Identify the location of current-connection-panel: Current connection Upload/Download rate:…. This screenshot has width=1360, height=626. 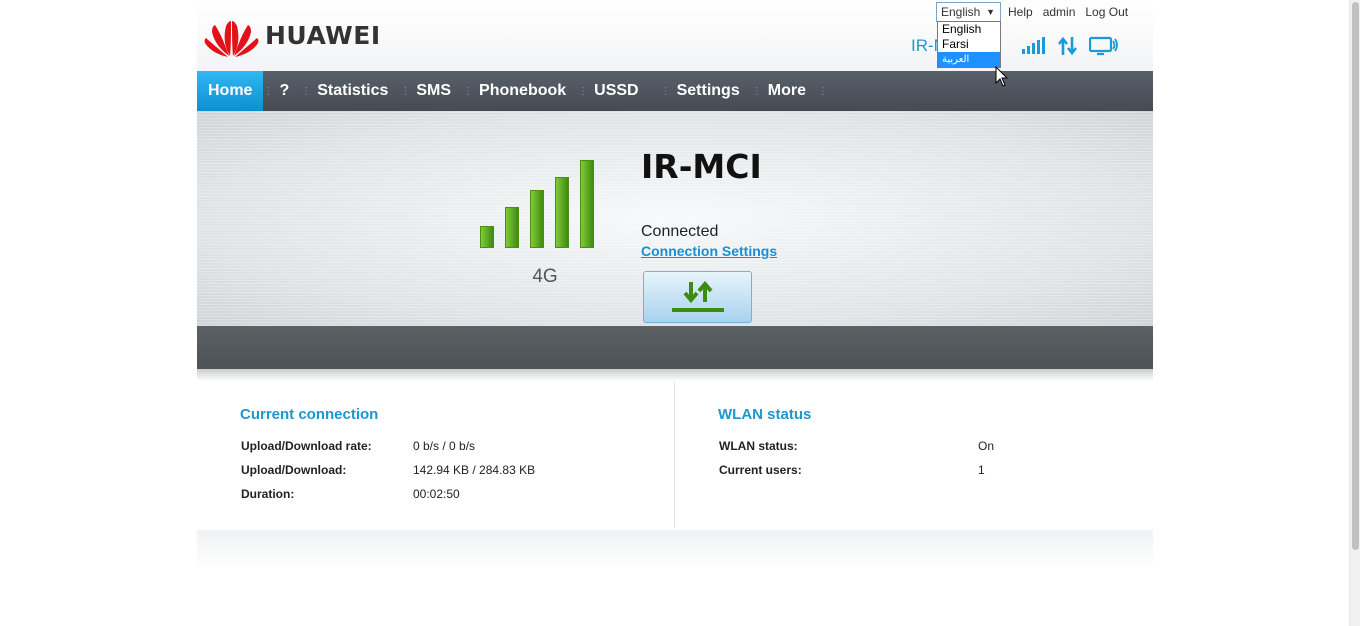
(387, 456).